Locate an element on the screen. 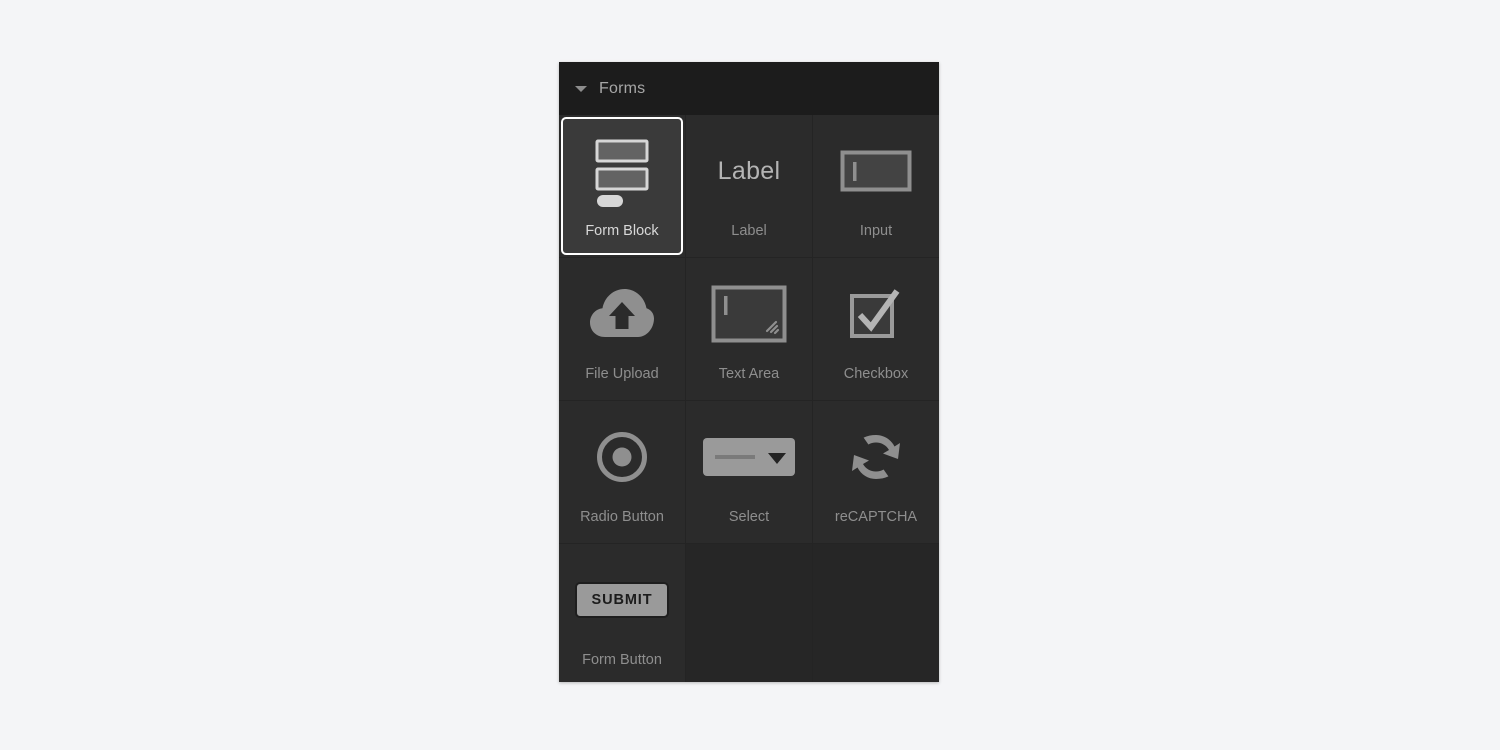  element-tile-text-area: Text Area is located at coordinates (749, 329).